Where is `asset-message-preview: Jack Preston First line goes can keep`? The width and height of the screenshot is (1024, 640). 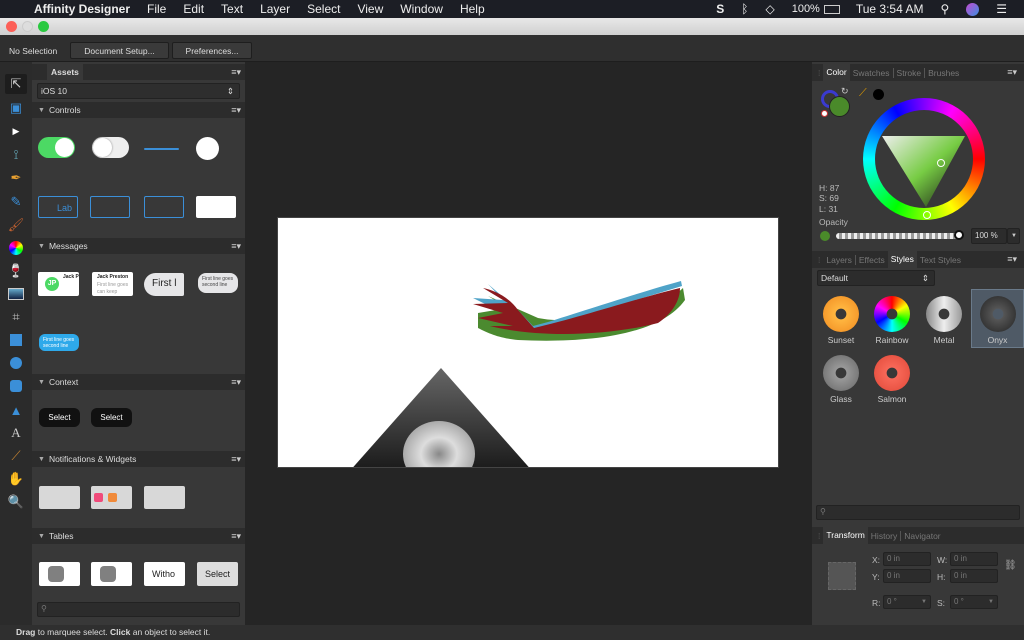 asset-message-preview: Jack Preston First line goes can keep is located at coordinates (112, 284).